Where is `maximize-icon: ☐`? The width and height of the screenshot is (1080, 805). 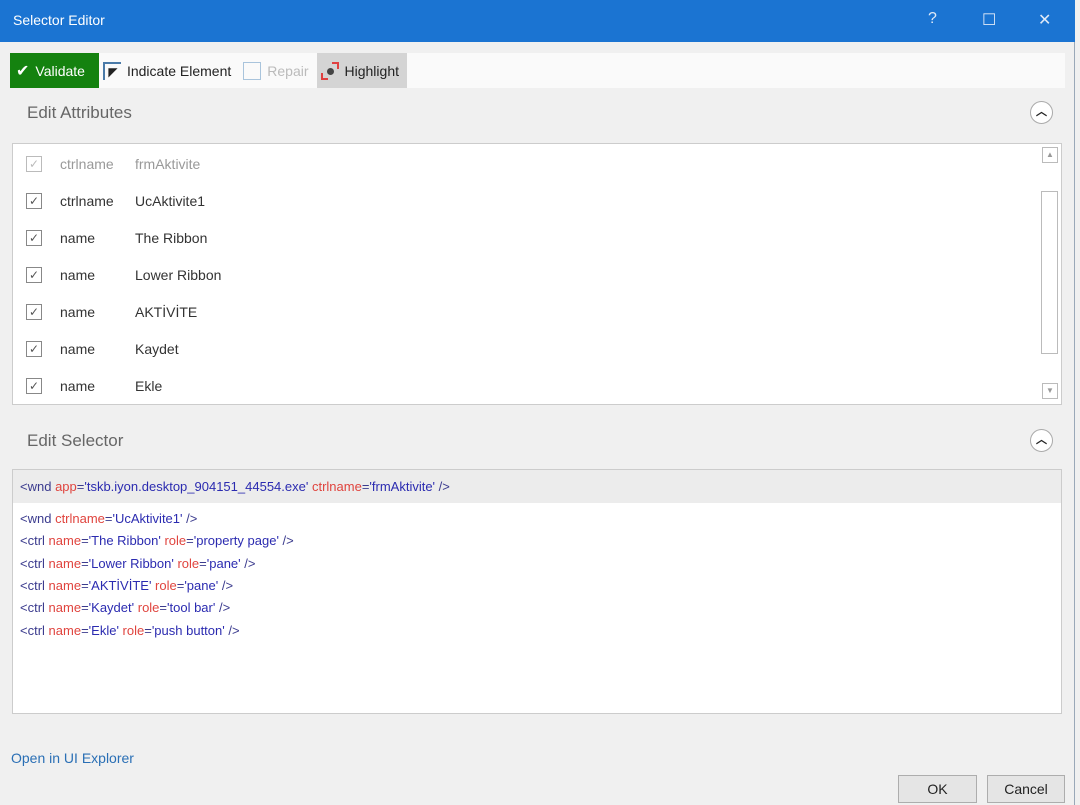 maximize-icon: ☐ is located at coordinates (989, 20).